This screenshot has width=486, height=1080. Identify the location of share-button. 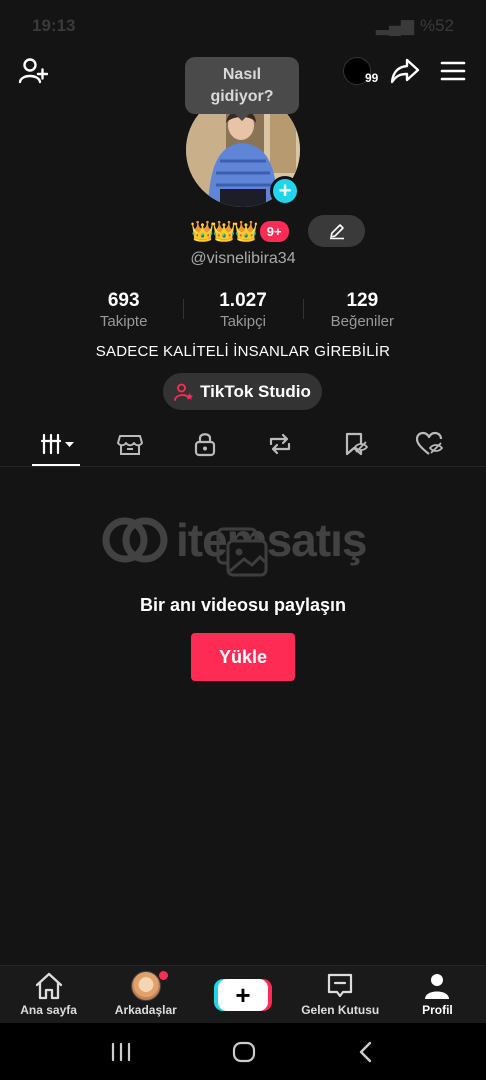
(405, 70).